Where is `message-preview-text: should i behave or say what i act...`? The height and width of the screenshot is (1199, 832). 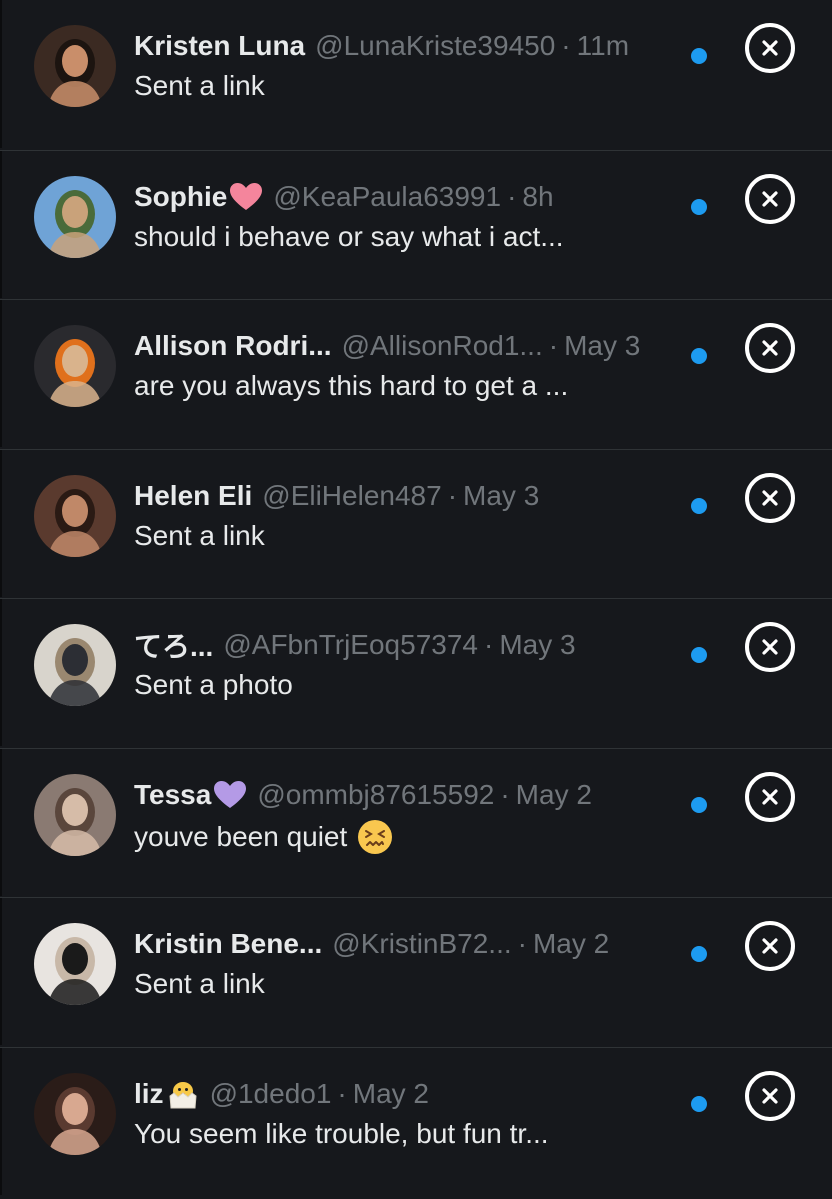 message-preview-text: should i behave or say what i act... is located at coordinates (349, 236).